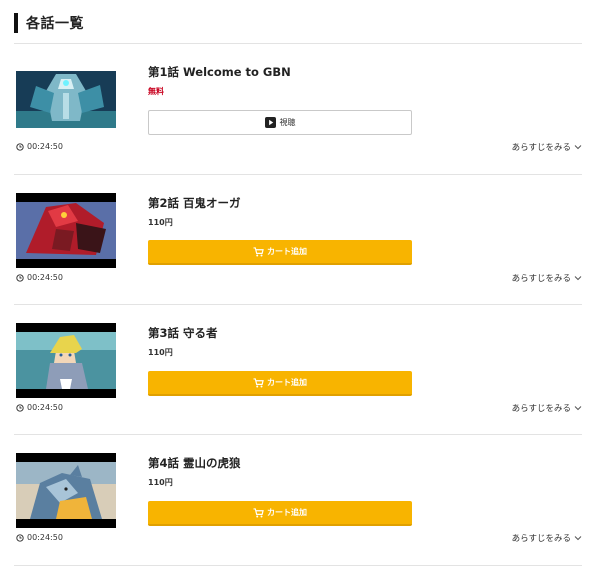 Image resolution: width=600 pixels, height=568 pixels. I want to click on episode-title: 第1話 Welcome to GBN, so click(219, 72).